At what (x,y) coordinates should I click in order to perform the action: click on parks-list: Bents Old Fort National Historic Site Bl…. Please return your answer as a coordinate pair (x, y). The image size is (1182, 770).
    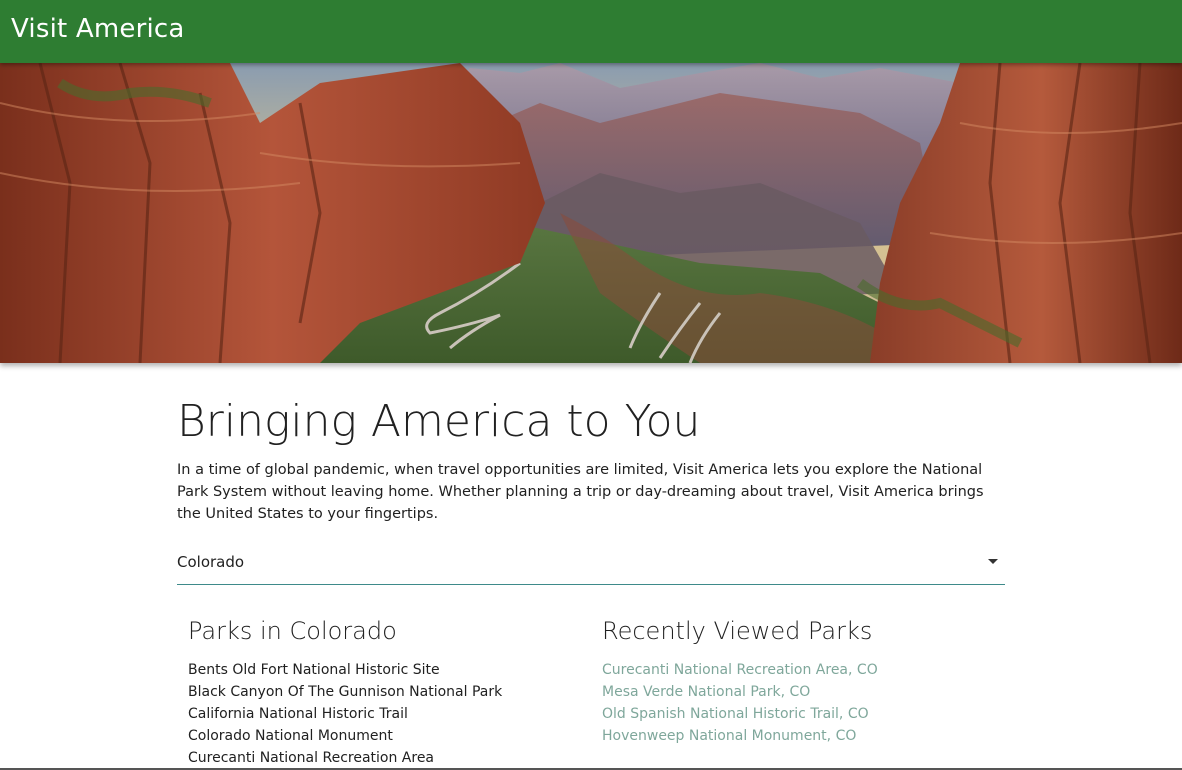
    Looking at the image, I should click on (388, 714).